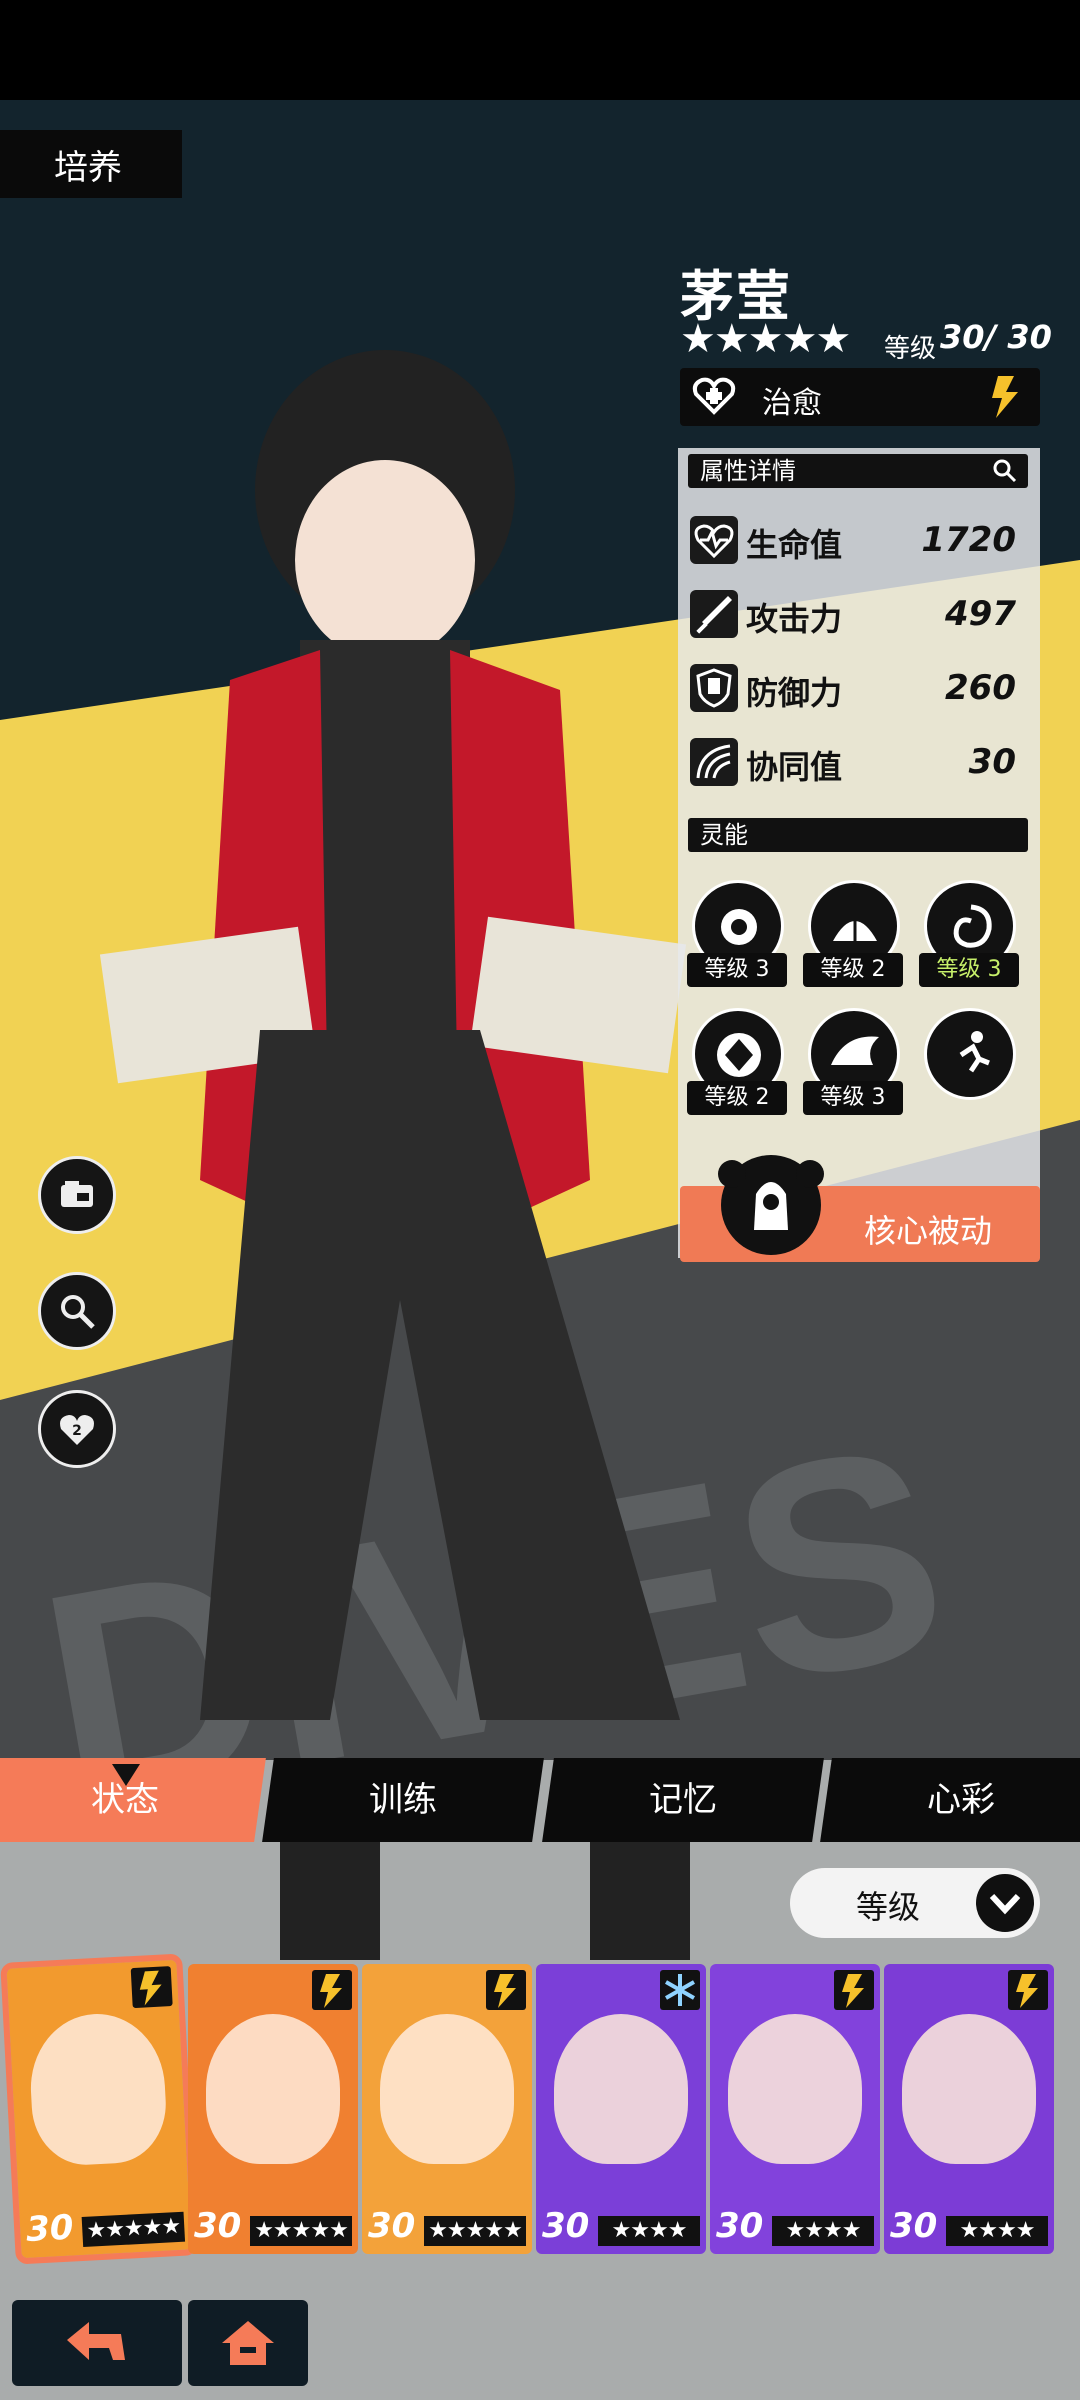  I want to click on tab-training: 训练, so click(403, 1800).